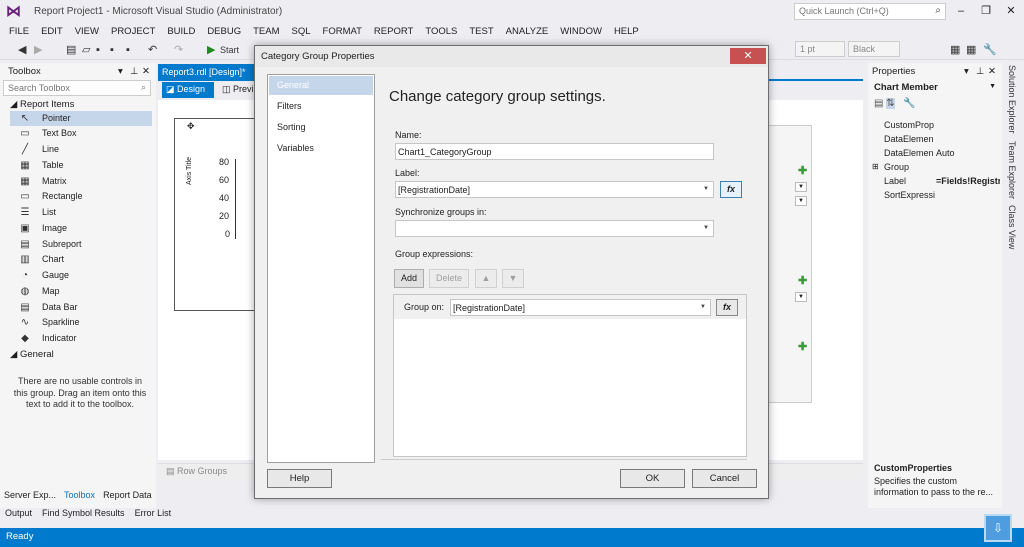 The height and width of the screenshot is (547, 1024). I want to click on sync-groups-combo: ▼, so click(554, 228).